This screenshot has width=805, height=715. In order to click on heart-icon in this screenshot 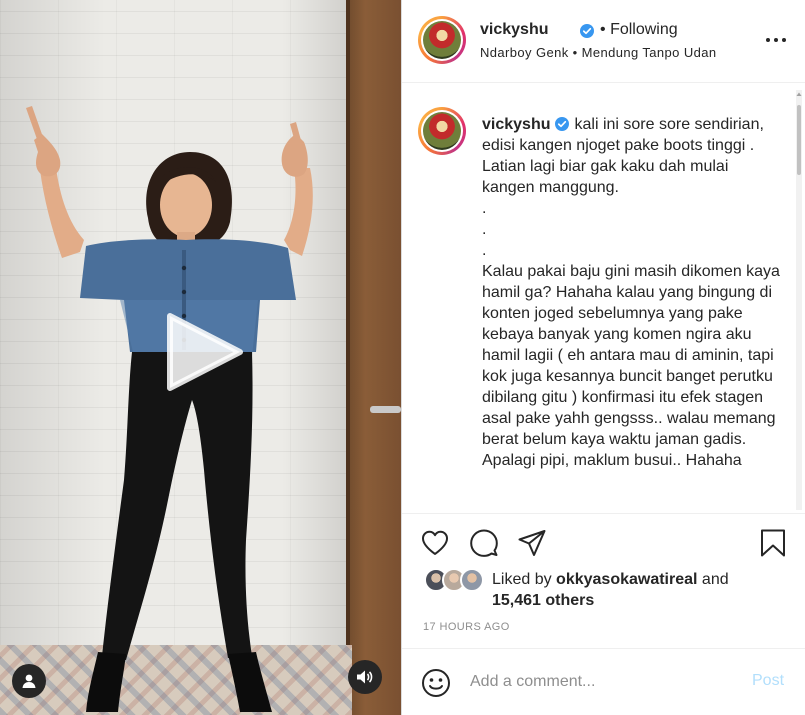, I will do `click(435, 543)`.